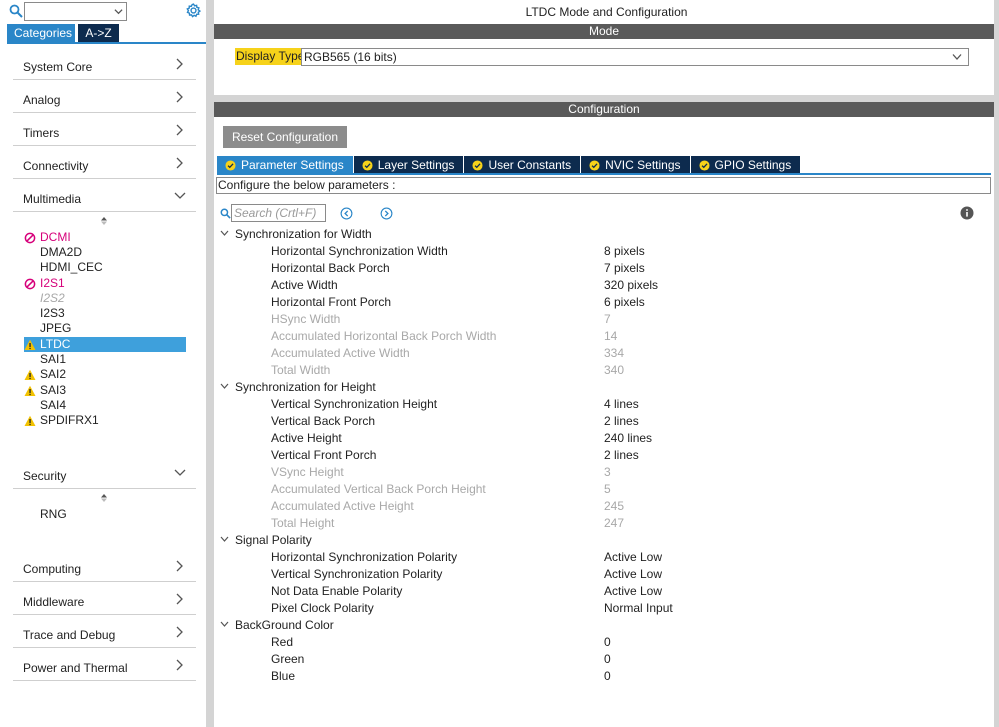 The image size is (999, 727). Describe the element at coordinates (346, 213) in the screenshot. I see `previous-match-icon` at that location.